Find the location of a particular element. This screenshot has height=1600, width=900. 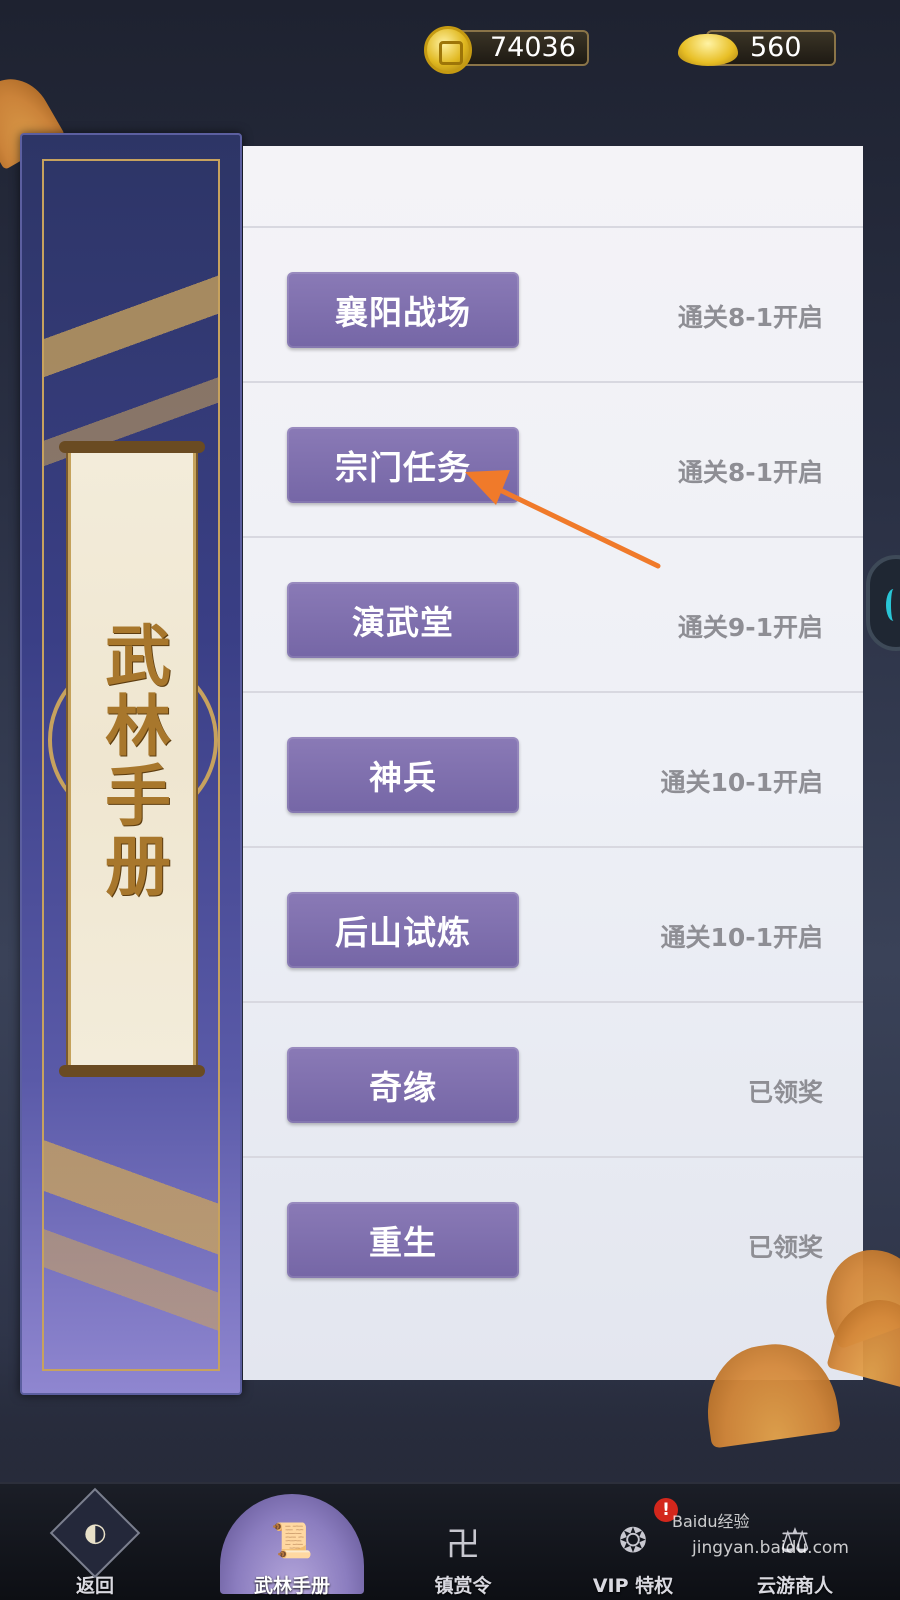

title-scroll: 武林手册 is located at coordinates (132, 759).